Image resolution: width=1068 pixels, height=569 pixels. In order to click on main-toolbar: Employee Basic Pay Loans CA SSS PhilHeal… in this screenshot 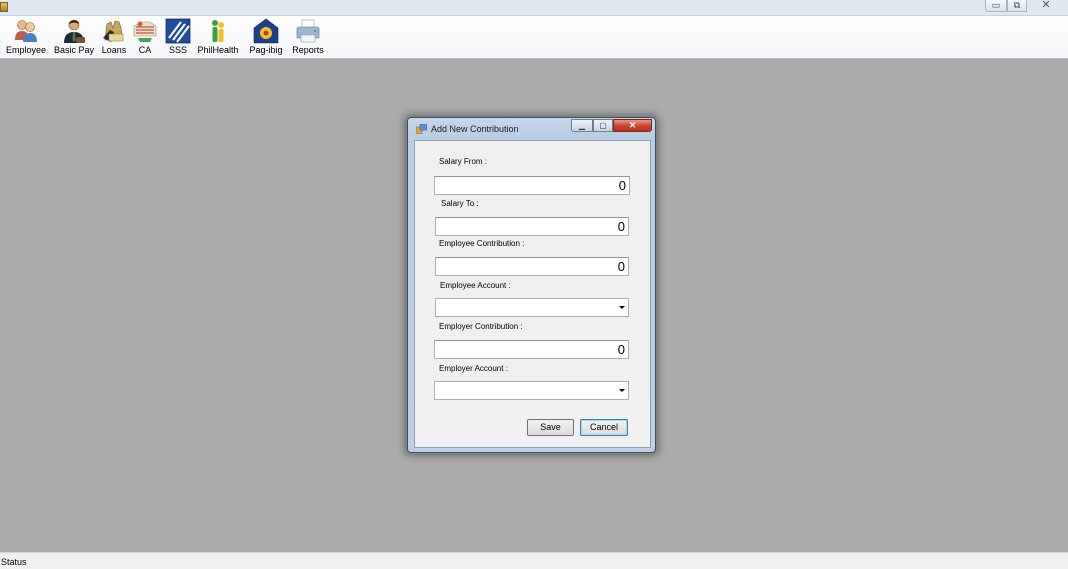, I will do `click(534, 37)`.